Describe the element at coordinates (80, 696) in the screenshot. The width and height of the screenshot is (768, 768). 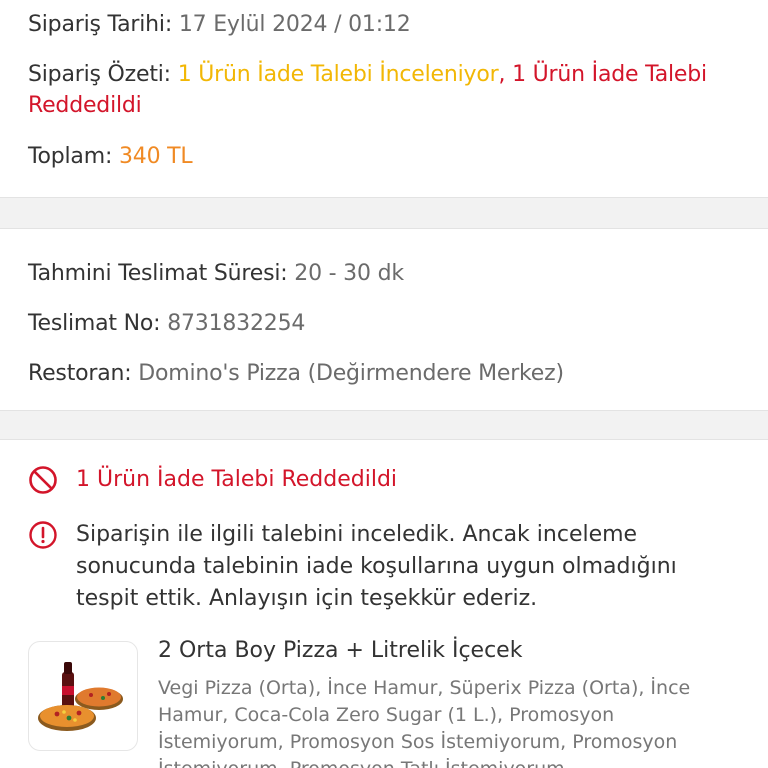
I see `pizza-drink-image` at that location.